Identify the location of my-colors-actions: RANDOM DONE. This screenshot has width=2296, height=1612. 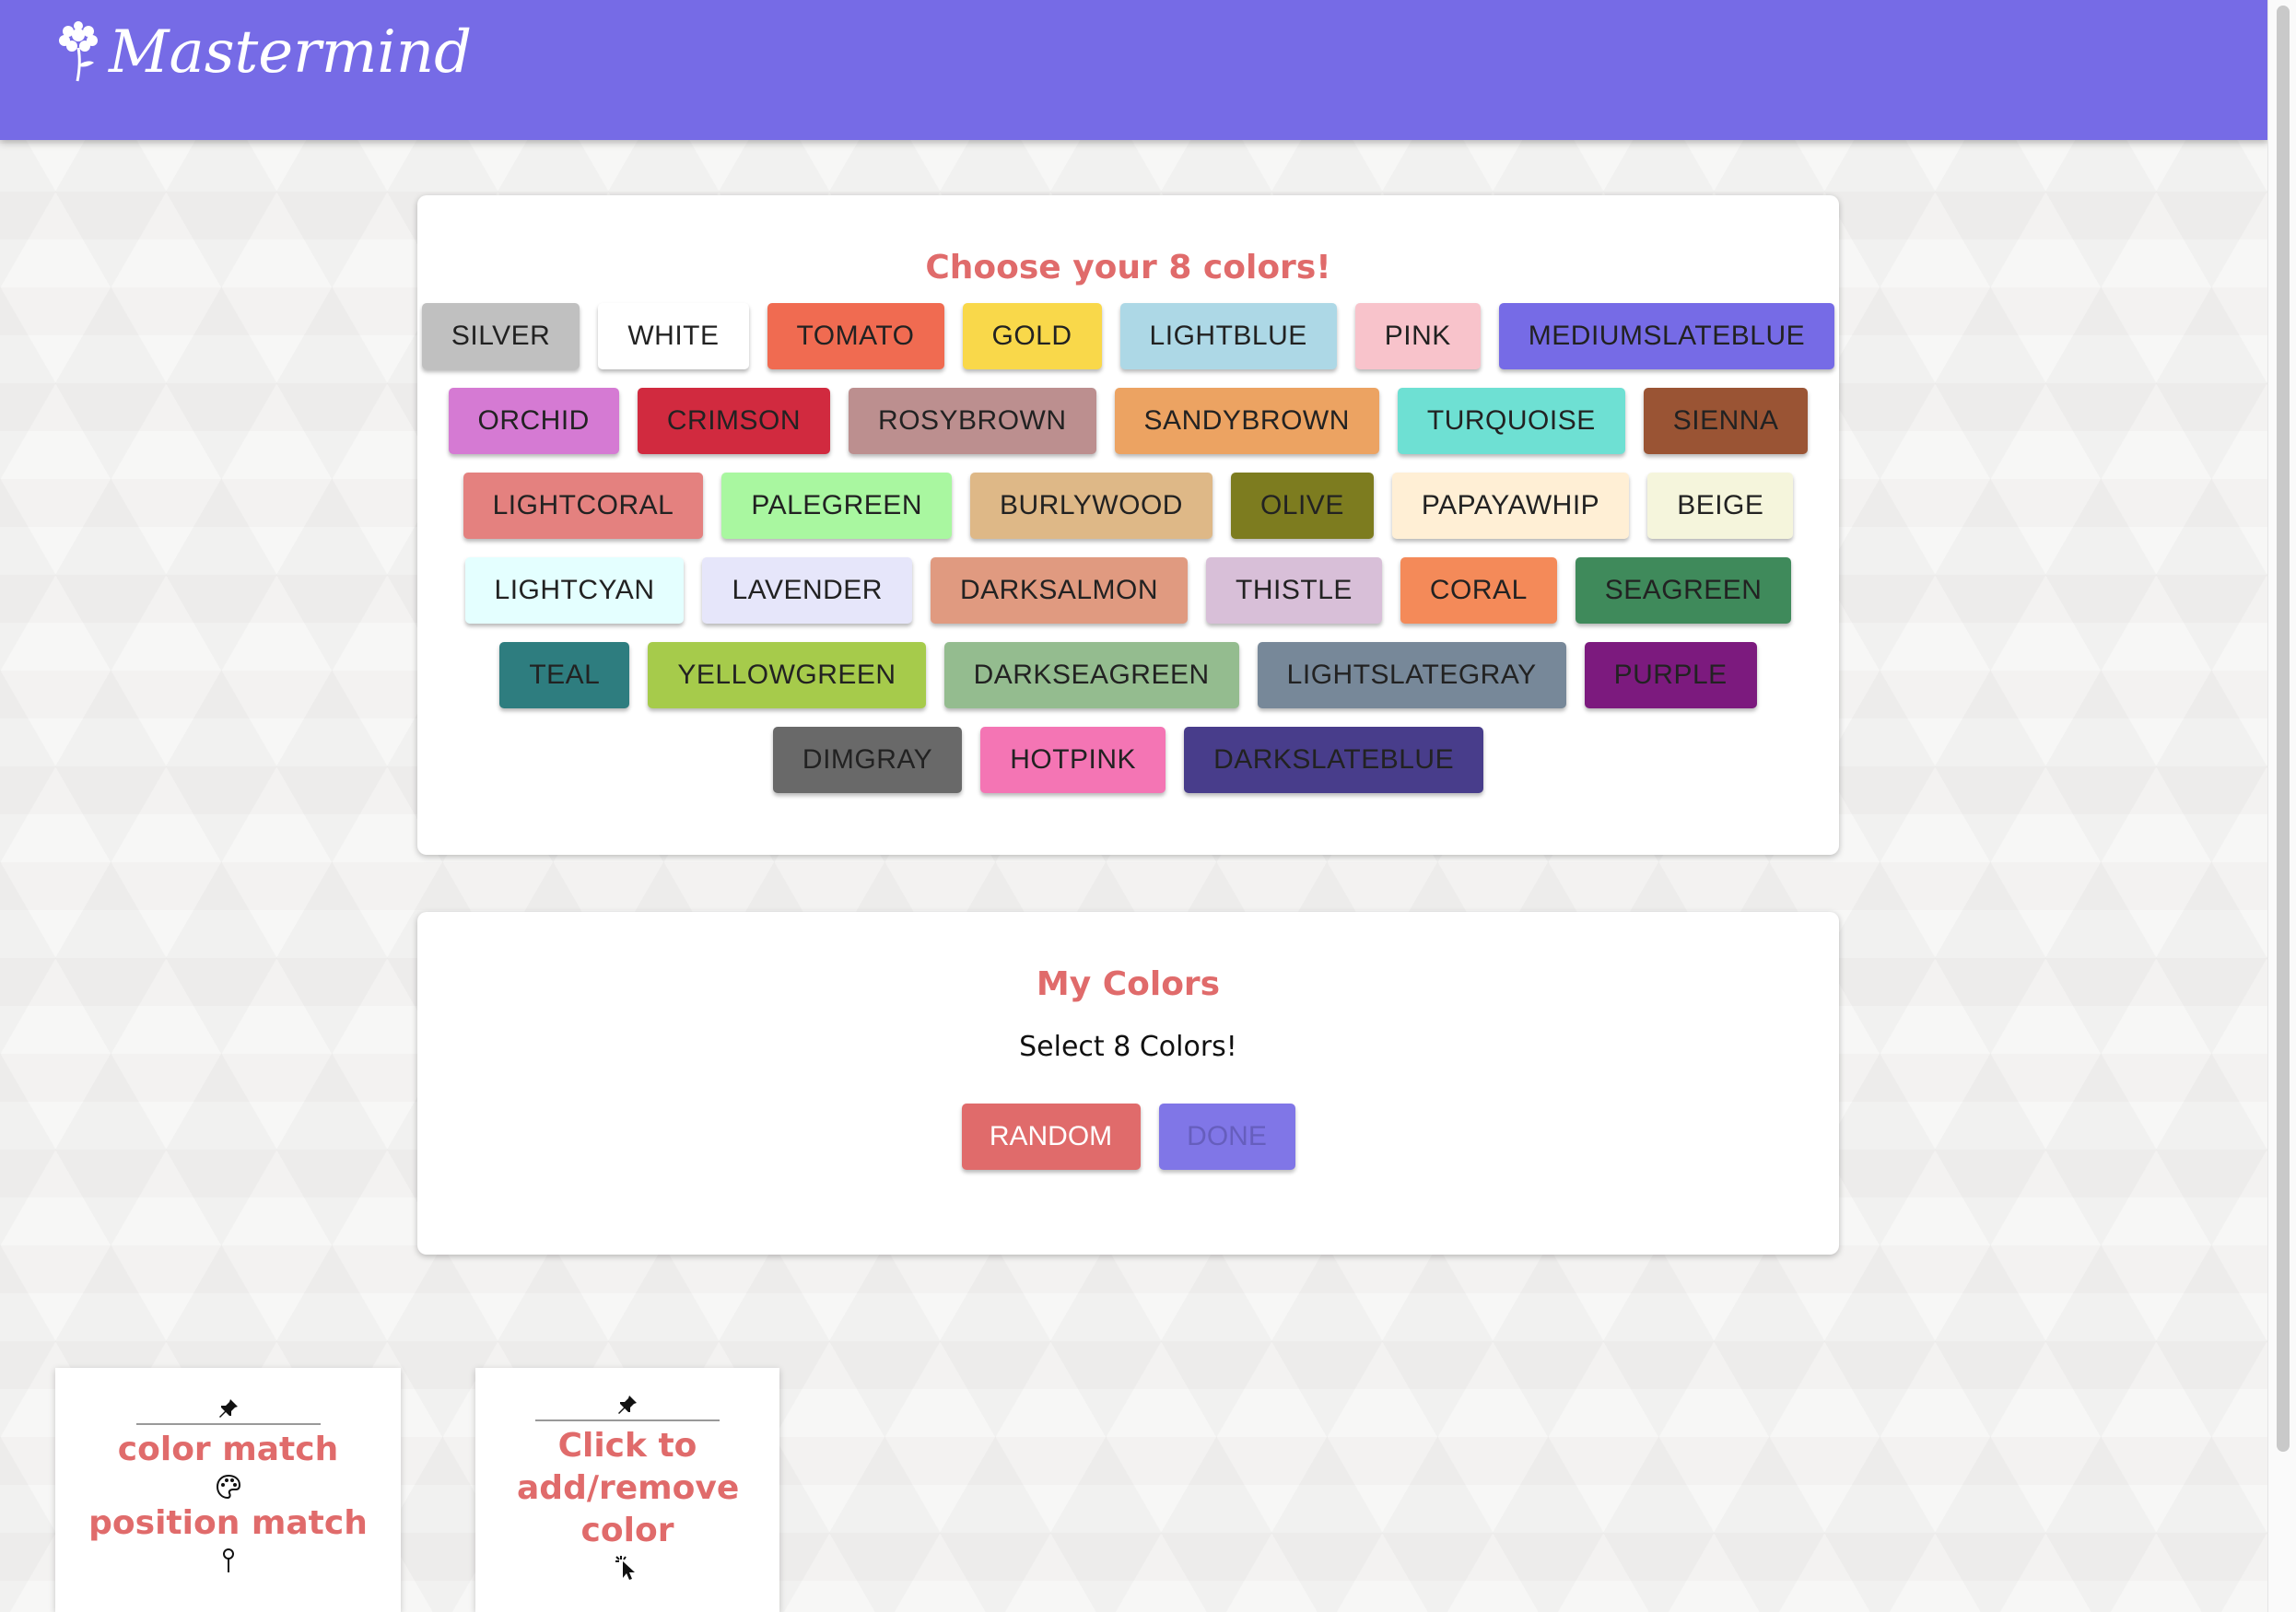
(1128, 1137).